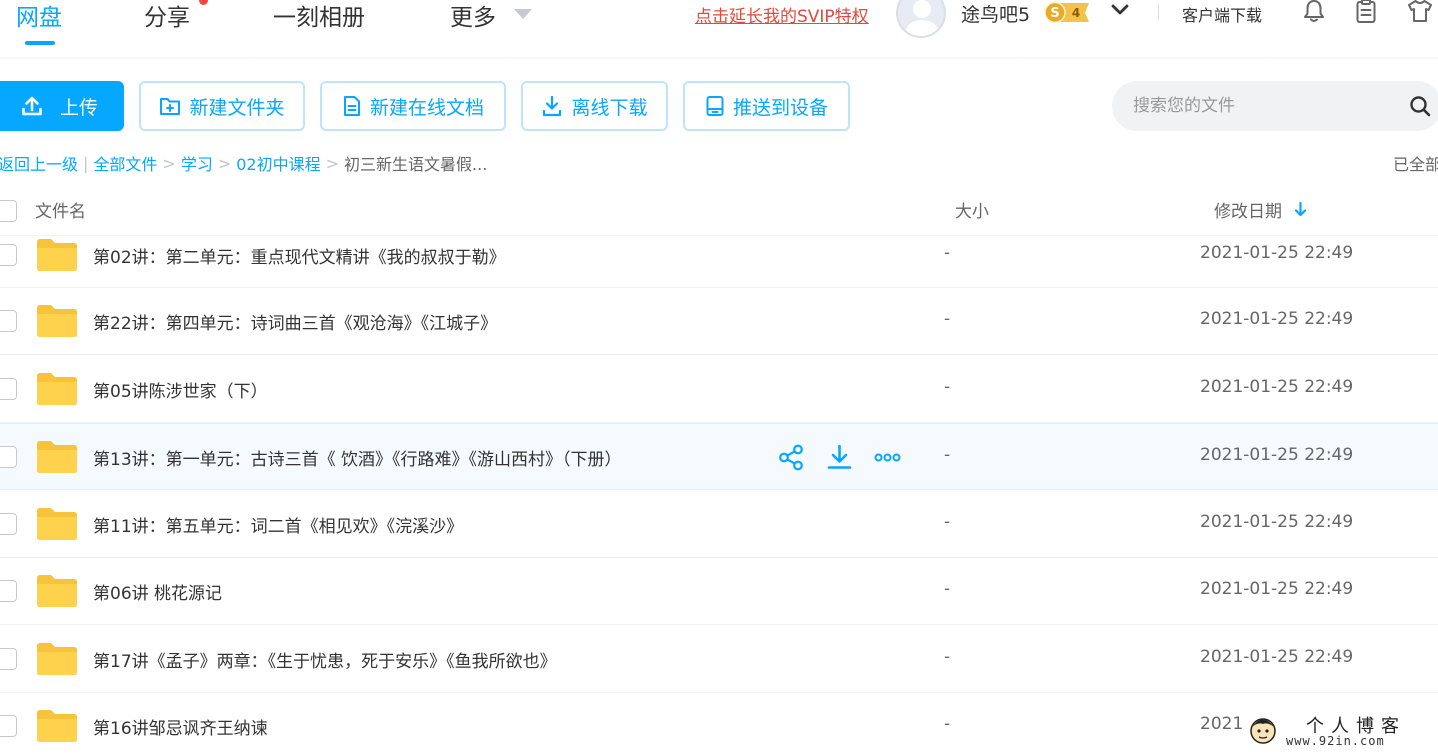 The height and width of the screenshot is (754, 1438). I want to click on file-name: 第22讲：第四单元：诗词曲三首《观沧海》《江城子》, so click(295, 321).